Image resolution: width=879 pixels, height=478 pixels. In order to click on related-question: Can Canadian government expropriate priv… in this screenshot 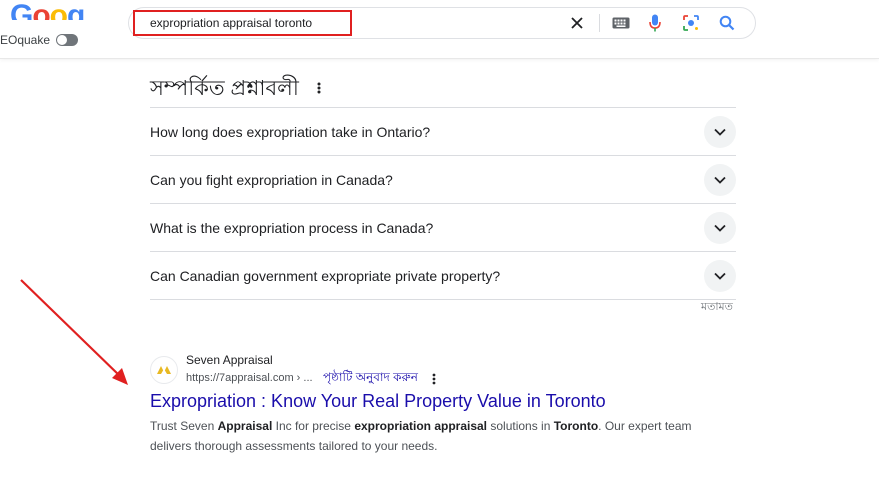, I will do `click(443, 275)`.